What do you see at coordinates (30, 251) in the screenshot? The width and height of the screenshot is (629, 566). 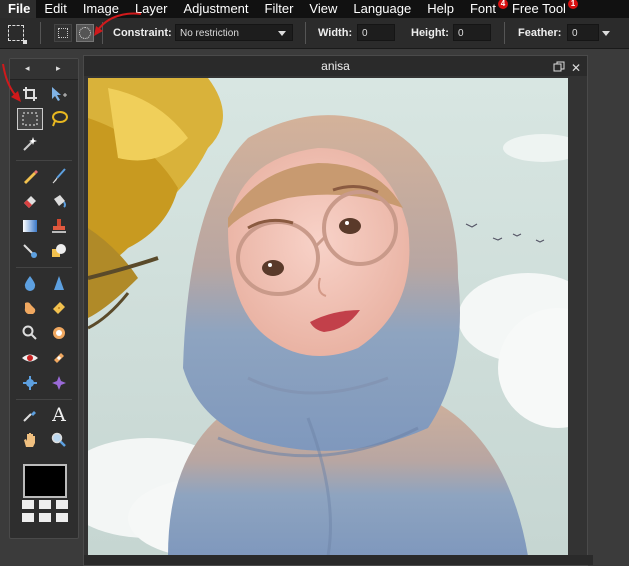 I see `color-replace-tool-icon` at bounding box center [30, 251].